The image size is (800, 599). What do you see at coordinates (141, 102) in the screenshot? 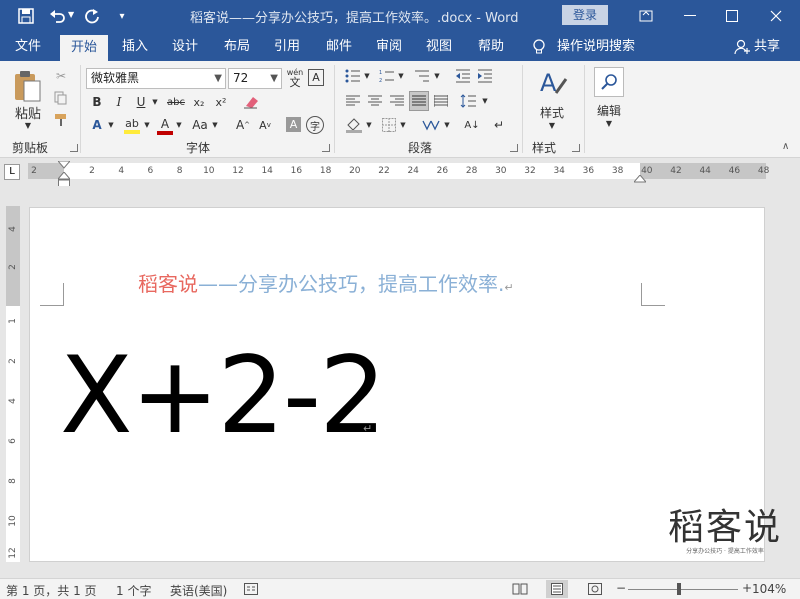
I see `underline-icon: U` at bounding box center [141, 102].